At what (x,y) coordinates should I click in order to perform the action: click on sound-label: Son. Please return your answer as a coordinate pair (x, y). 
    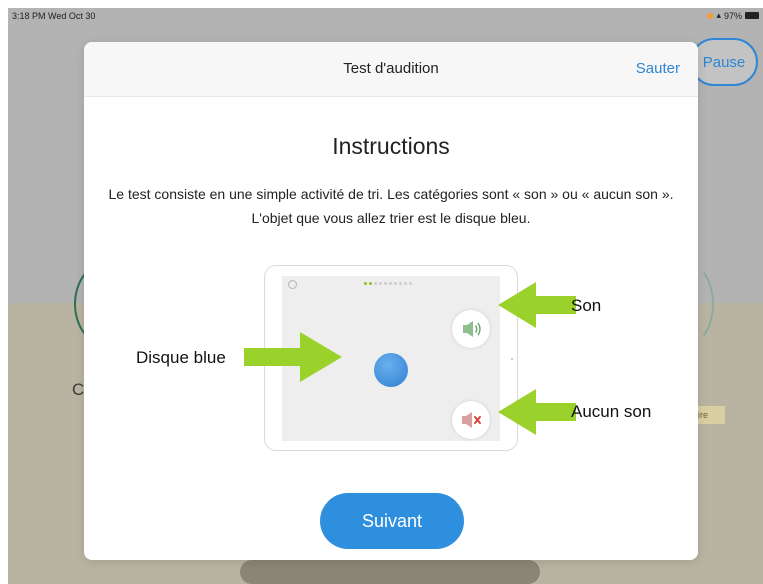
    Looking at the image, I should click on (586, 305).